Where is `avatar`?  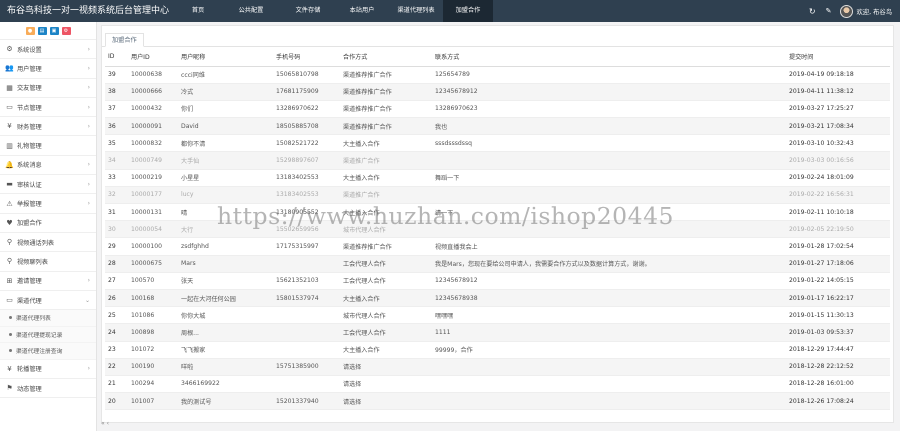 avatar is located at coordinates (846, 11).